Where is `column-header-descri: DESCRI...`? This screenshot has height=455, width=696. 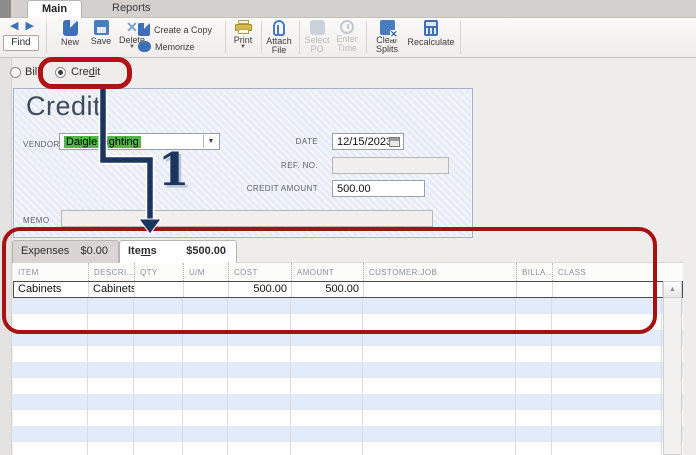
column-header-descri: DESCRI... is located at coordinates (111, 272).